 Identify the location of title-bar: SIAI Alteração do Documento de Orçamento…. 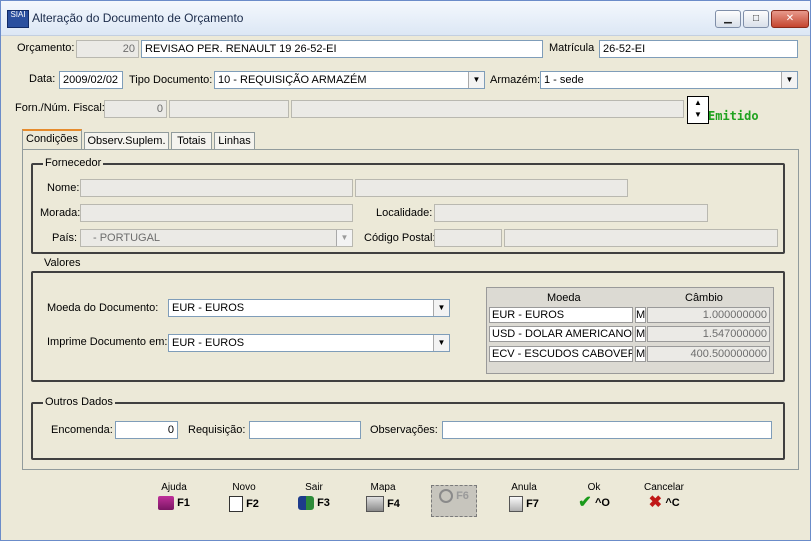
(405, 18).